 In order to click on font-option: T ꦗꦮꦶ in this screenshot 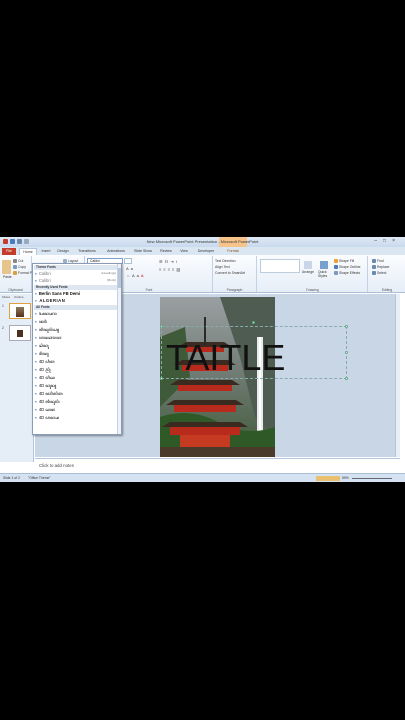, I will do `click(76, 321)`.